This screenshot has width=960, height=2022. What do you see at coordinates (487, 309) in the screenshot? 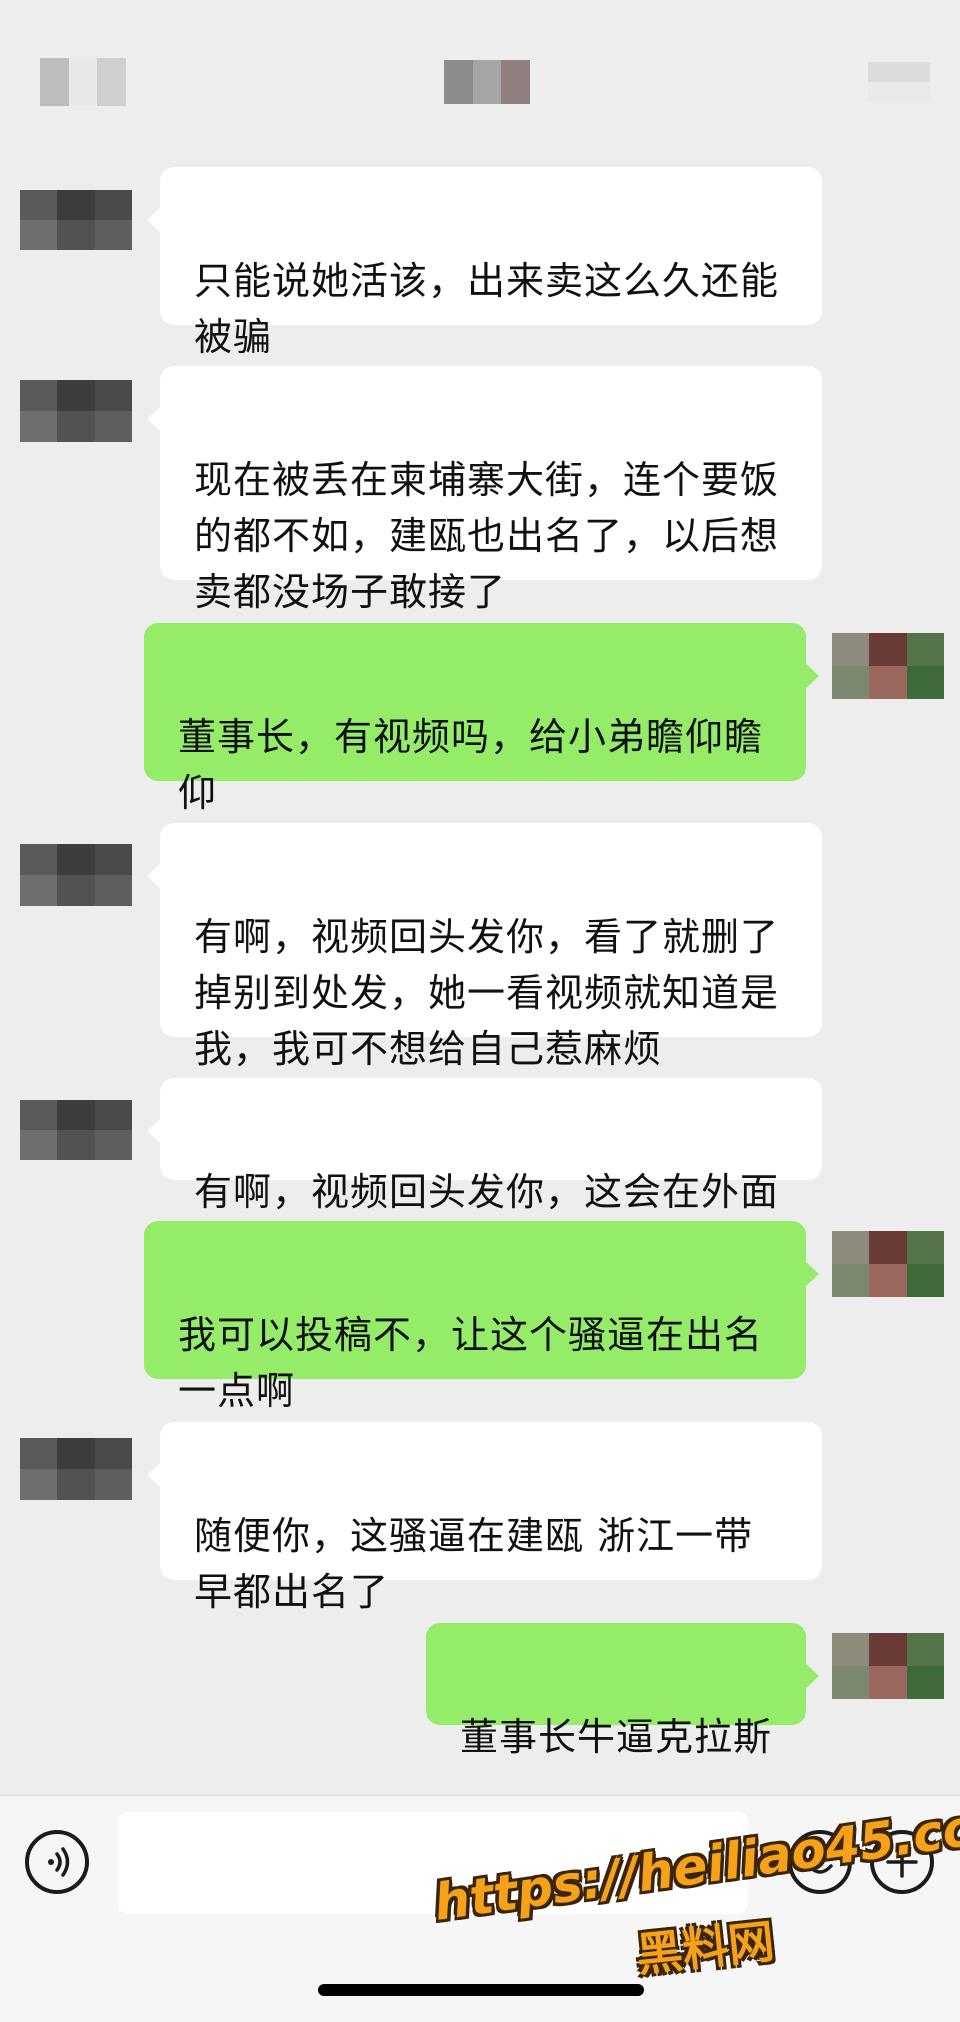
I see `message-text: 只能说她活该，出来卖这么久还能 被骗` at bounding box center [487, 309].